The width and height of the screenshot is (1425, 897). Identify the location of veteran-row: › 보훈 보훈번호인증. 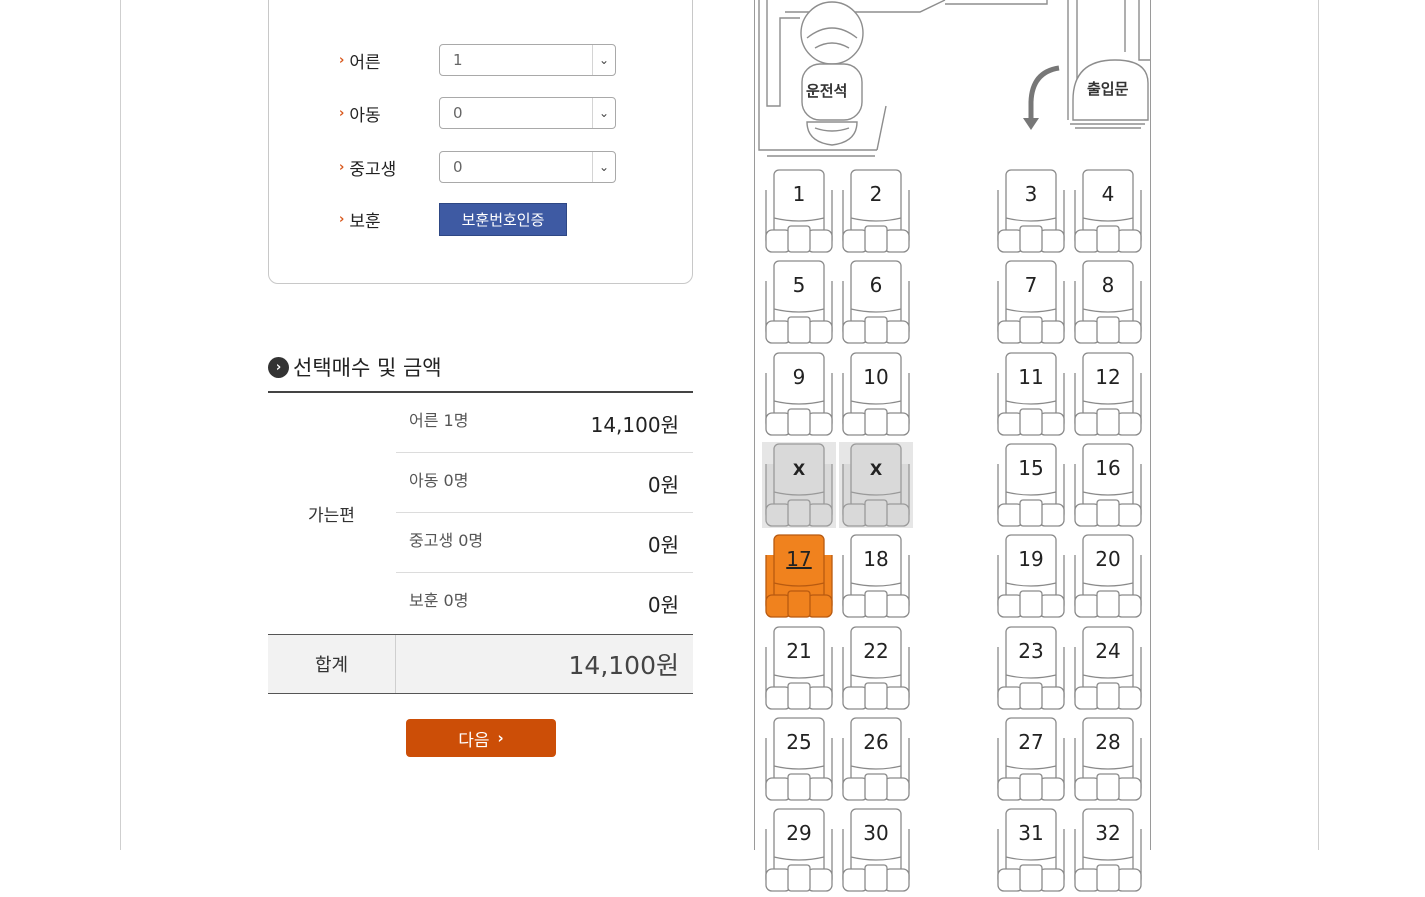
(453, 219).